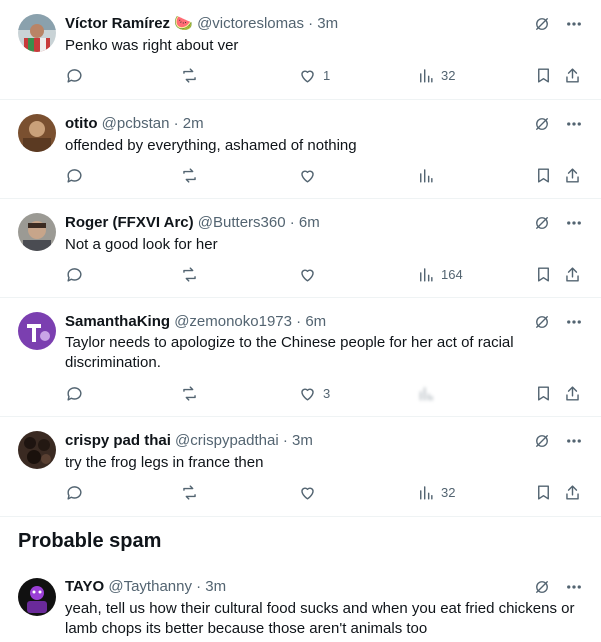 The width and height of the screenshot is (601, 642). Describe the element at coordinates (439, 274) in the screenshot. I see `views-button: 164` at that location.